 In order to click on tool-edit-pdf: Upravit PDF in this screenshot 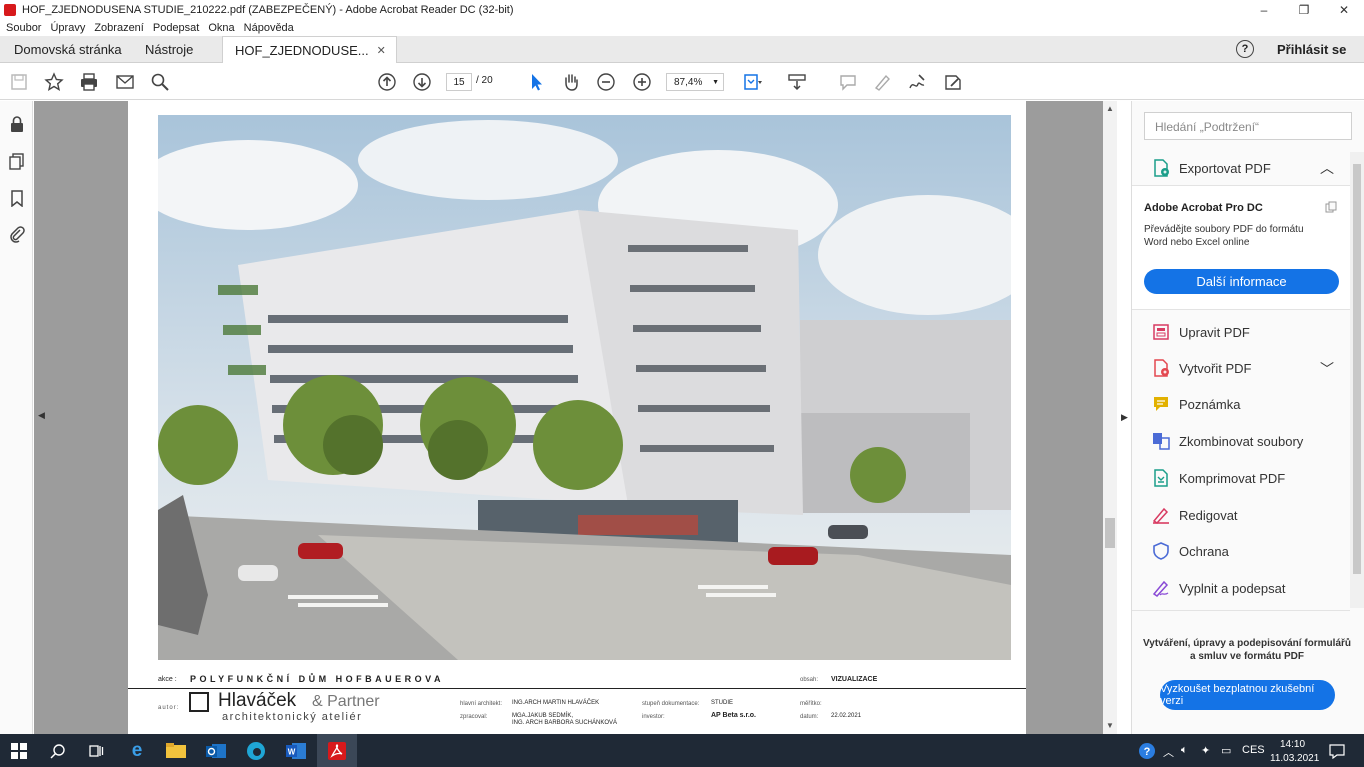, I will do `click(1200, 332)`.